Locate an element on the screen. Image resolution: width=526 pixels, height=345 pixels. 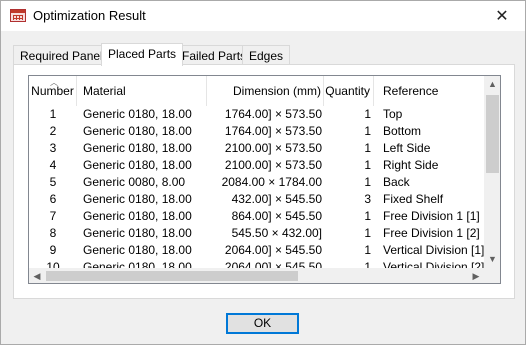
tab-edges: Edges is located at coordinates (266, 55).